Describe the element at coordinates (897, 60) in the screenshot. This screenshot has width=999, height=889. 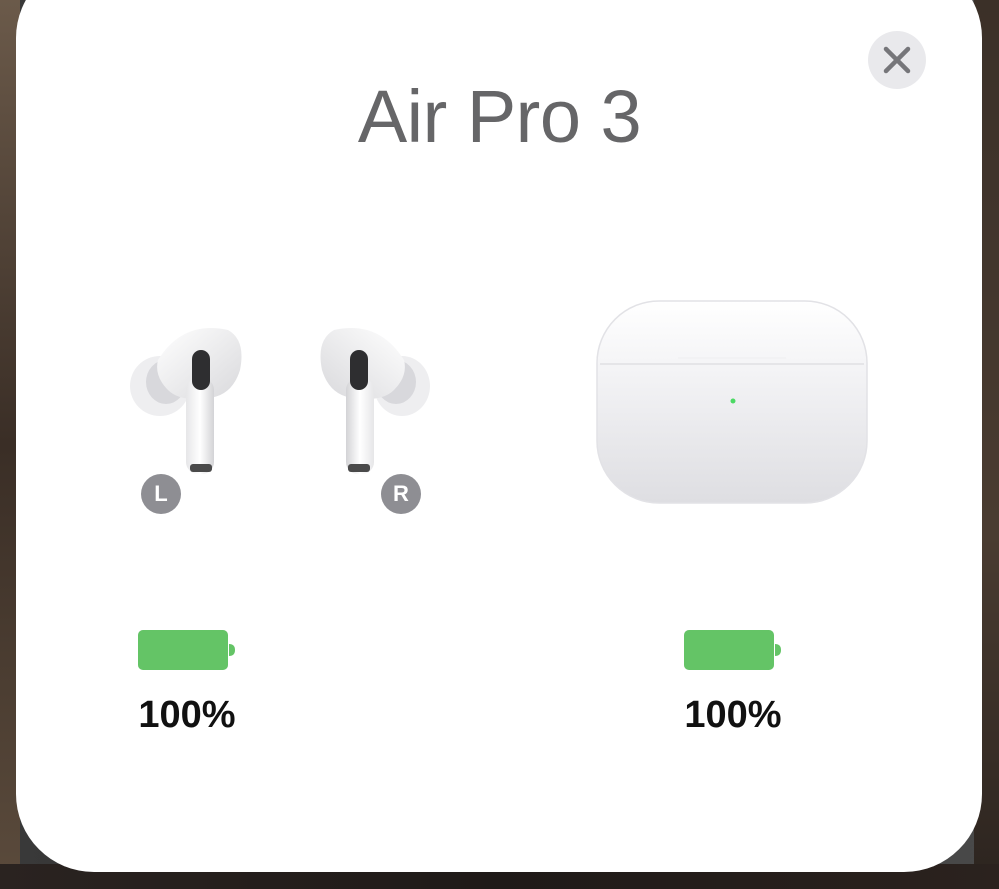
I see `close-icon` at that location.